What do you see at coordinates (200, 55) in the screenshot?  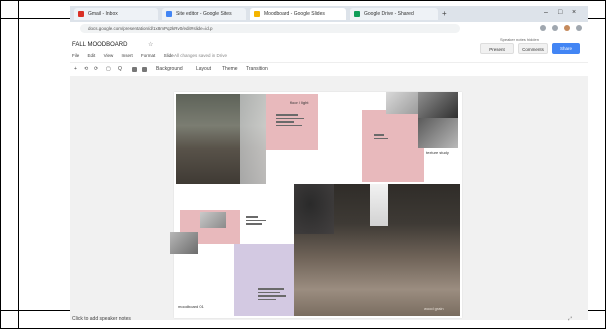 I see `save-status: All changes saved in Drive` at bounding box center [200, 55].